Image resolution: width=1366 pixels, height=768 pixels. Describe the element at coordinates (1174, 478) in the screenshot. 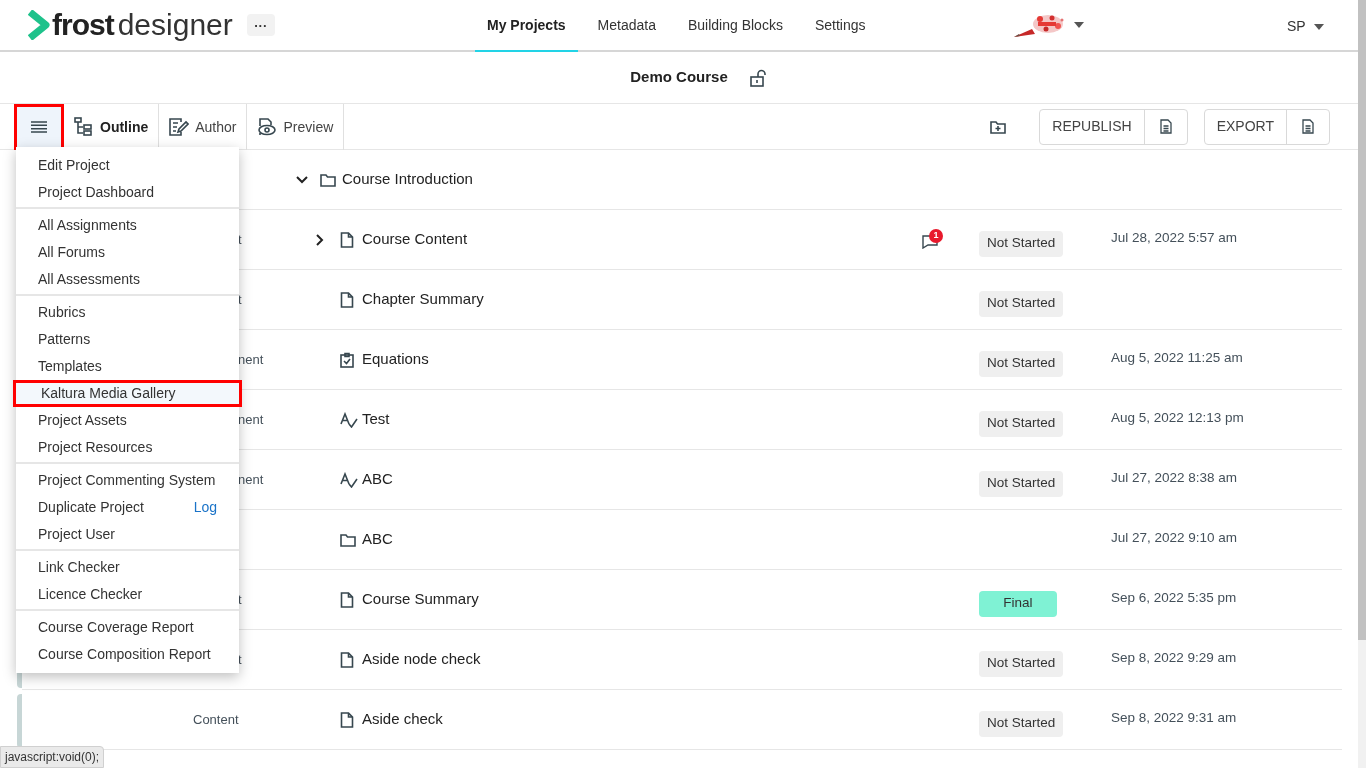

I see `modified-date: Jul 27, 2022 8:38 am` at that location.